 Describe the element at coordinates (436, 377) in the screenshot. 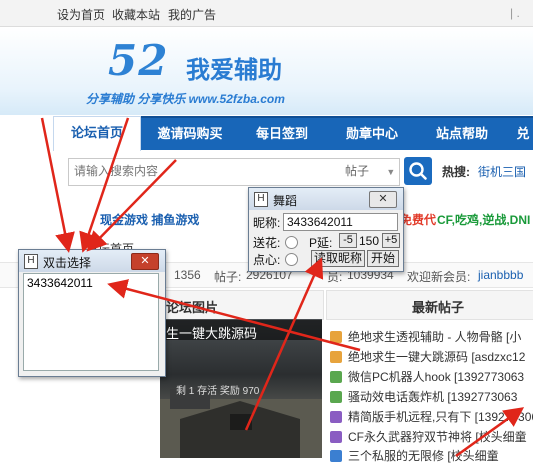

I see `post-title: 微信PC机器人hook [1392773063` at that location.